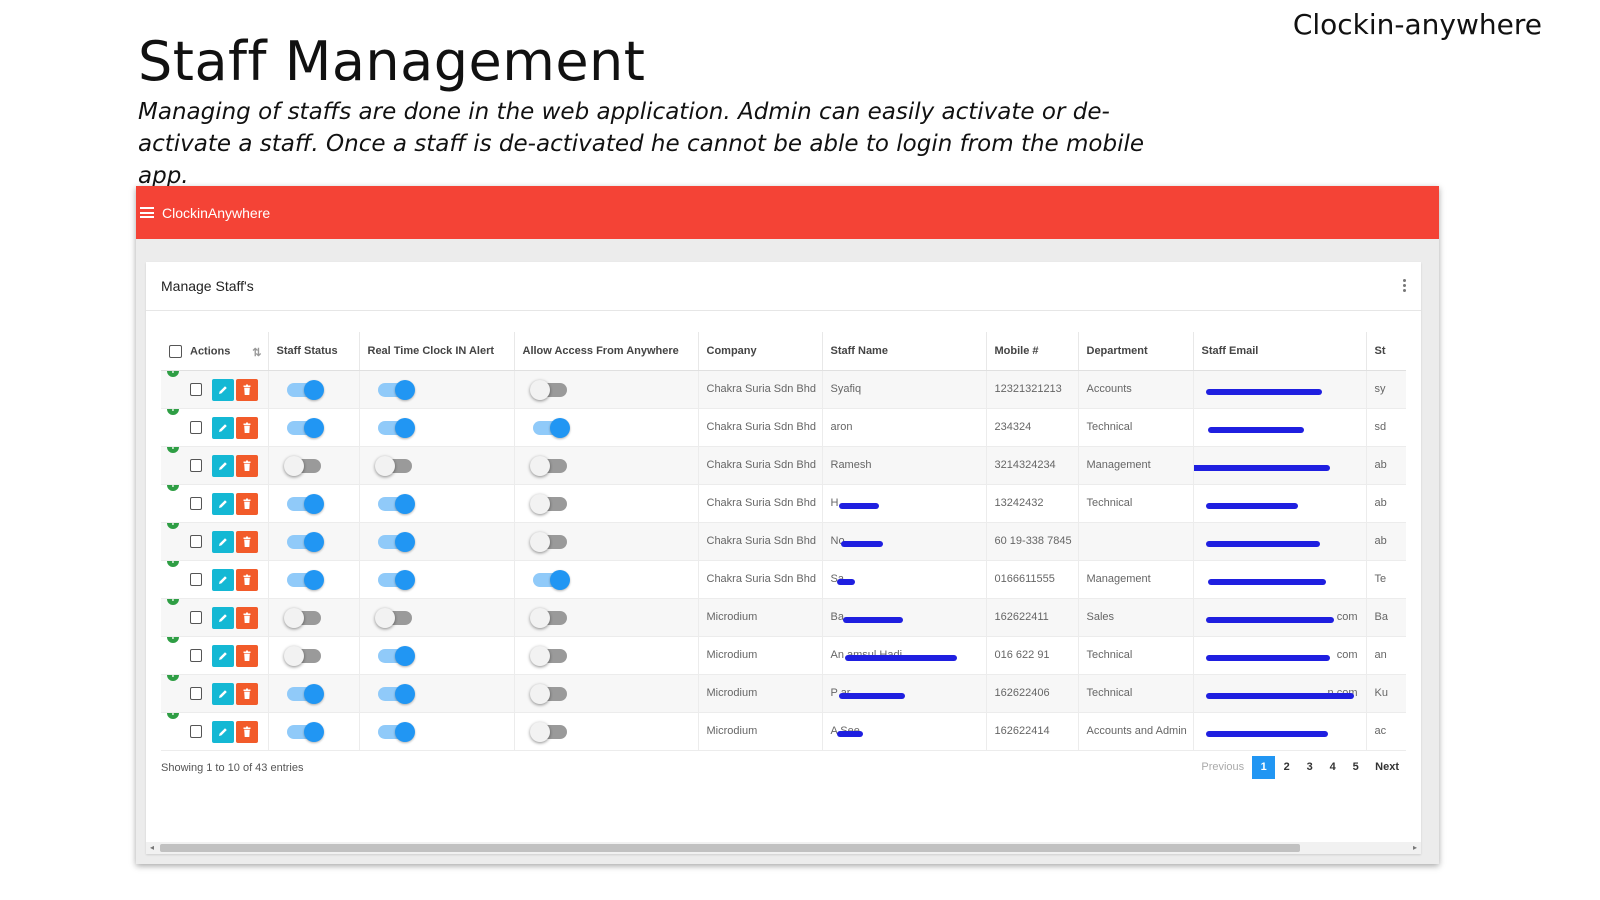 Image resolution: width=1600 pixels, height=900 pixels. What do you see at coordinates (1309, 767) in the screenshot?
I see `pagination-page-3: 3` at bounding box center [1309, 767].